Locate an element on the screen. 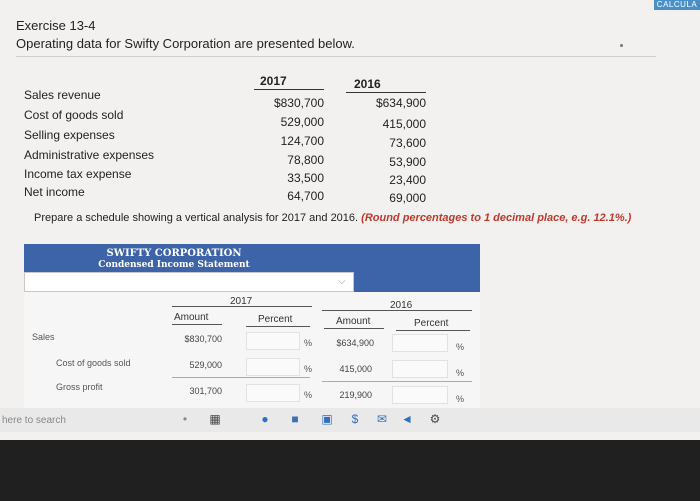 Image resolution: width=700 pixels, height=501 pixels. file-explorer-icon: ■ is located at coordinates (295, 419).